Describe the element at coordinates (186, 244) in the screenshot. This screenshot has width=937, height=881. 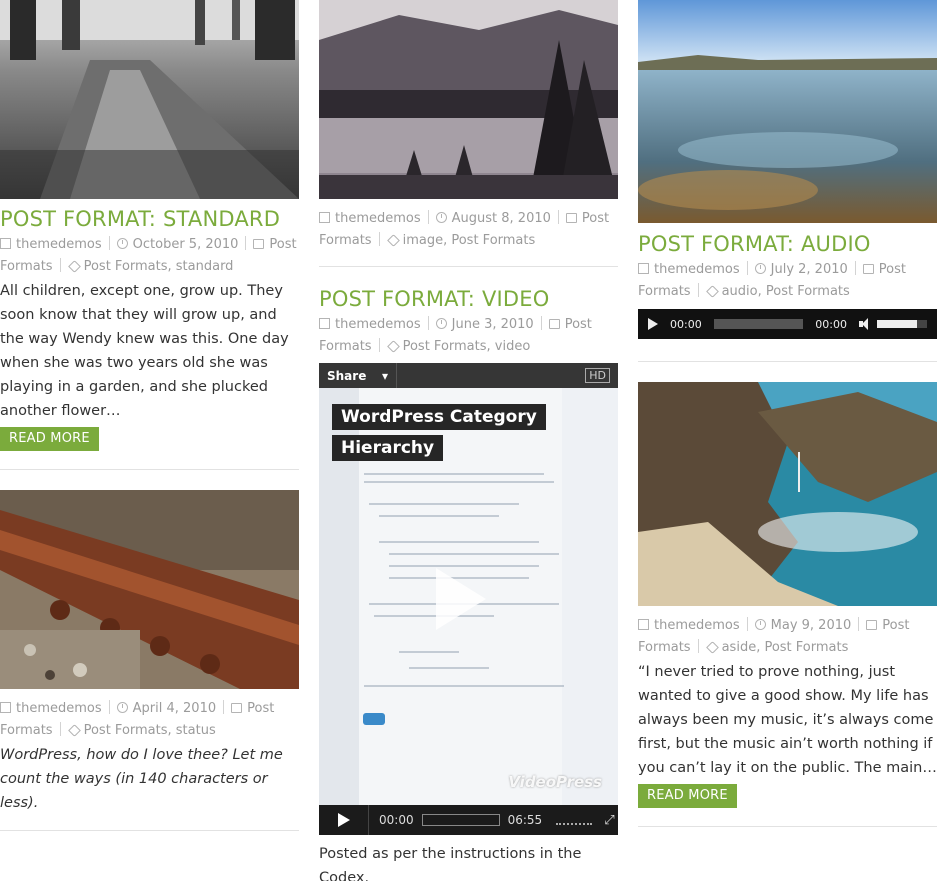
I see `post-date: October 5, 2010` at that location.